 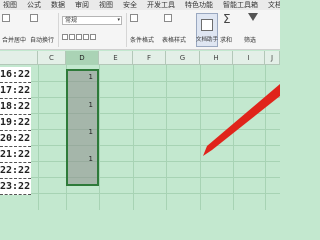 I want to click on arrow-shape, so click(x=241, y=120).